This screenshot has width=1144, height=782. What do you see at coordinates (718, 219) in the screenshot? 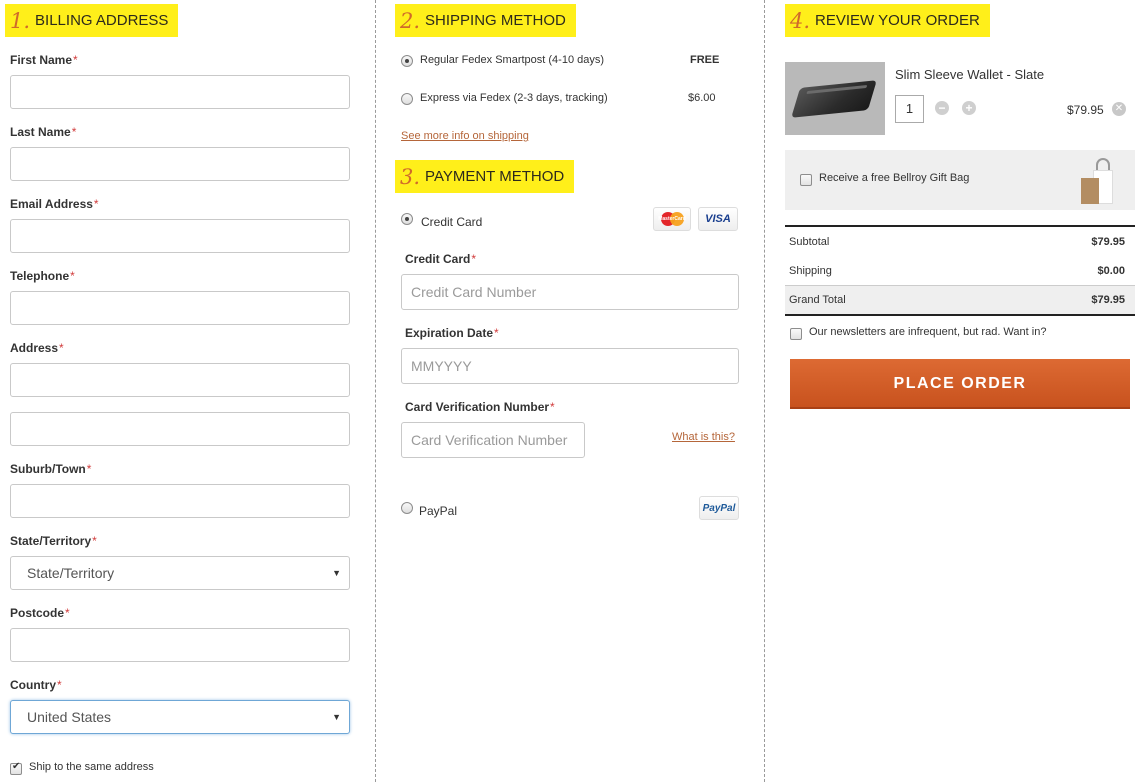
I see `visa-icon: VISA` at bounding box center [718, 219].